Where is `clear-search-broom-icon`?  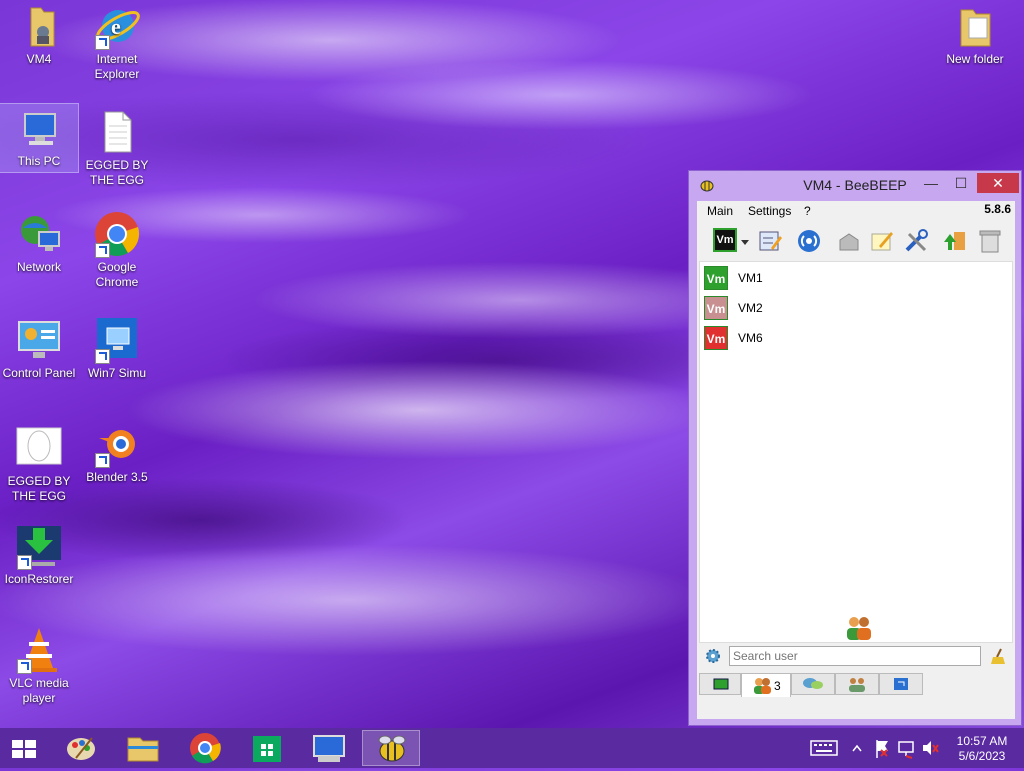 clear-search-broom-icon is located at coordinates (999, 656).